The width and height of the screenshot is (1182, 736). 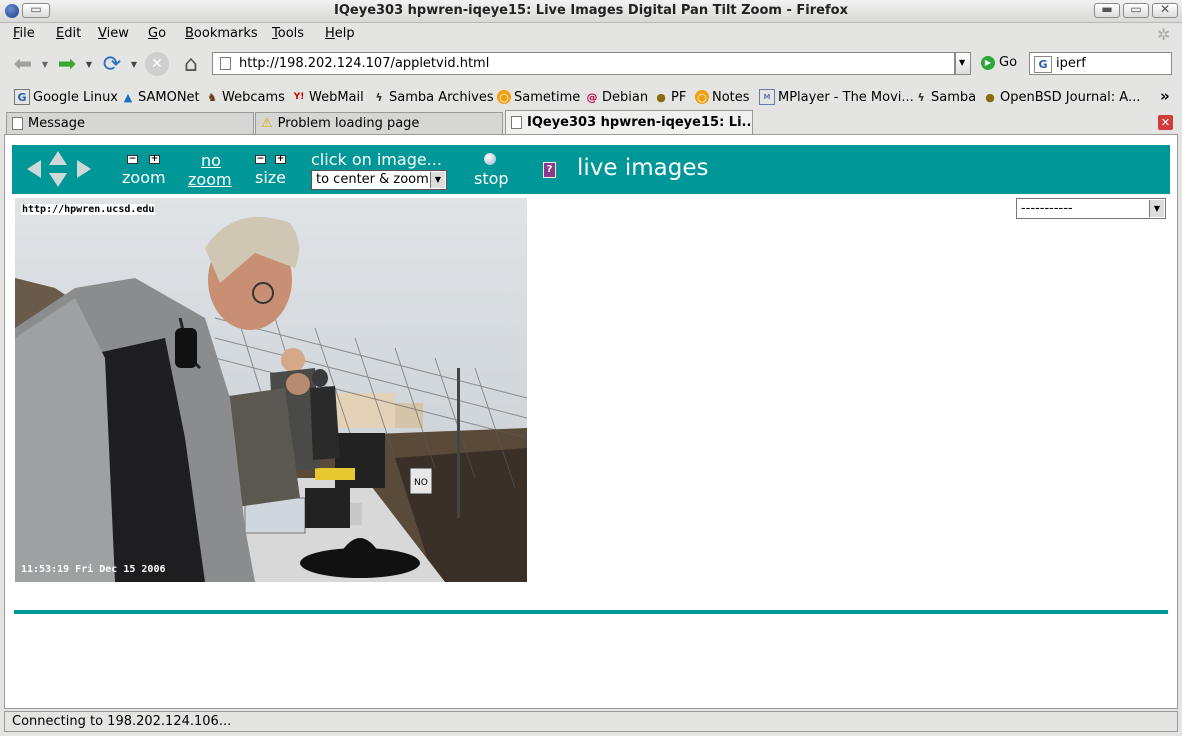 What do you see at coordinates (1043, 64) in the screenshot?
I see `google-search-icon: G` at bounding box center [1043, 64].